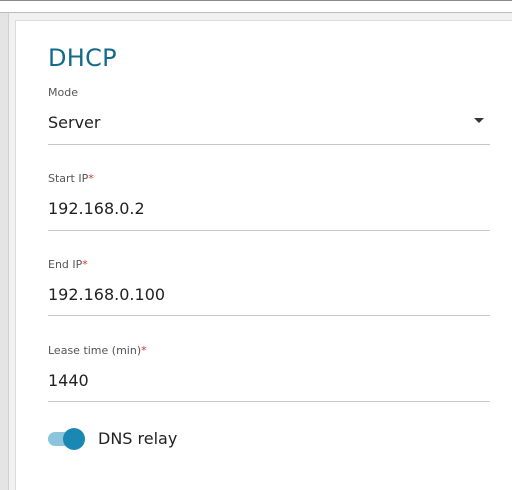 The width and height of the screenshot is (512, 490). What do you see at coordinates (71, 178) in the screenshot?
I see `start-ip-label: Start IP*` at bounding box center [71, 178].